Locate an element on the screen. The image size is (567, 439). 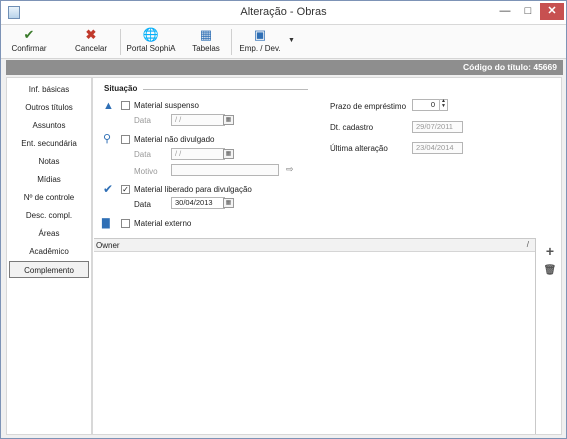
suspenso-data-label: Data is located at coordinates (142, 120).